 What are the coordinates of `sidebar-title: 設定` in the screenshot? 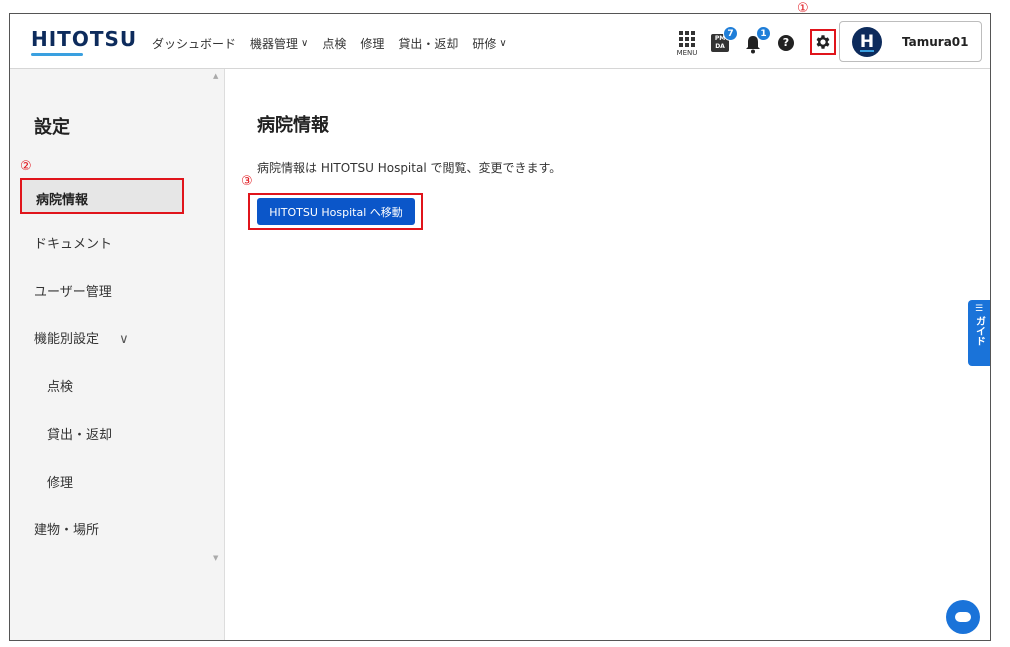 It's located at (52, 127).